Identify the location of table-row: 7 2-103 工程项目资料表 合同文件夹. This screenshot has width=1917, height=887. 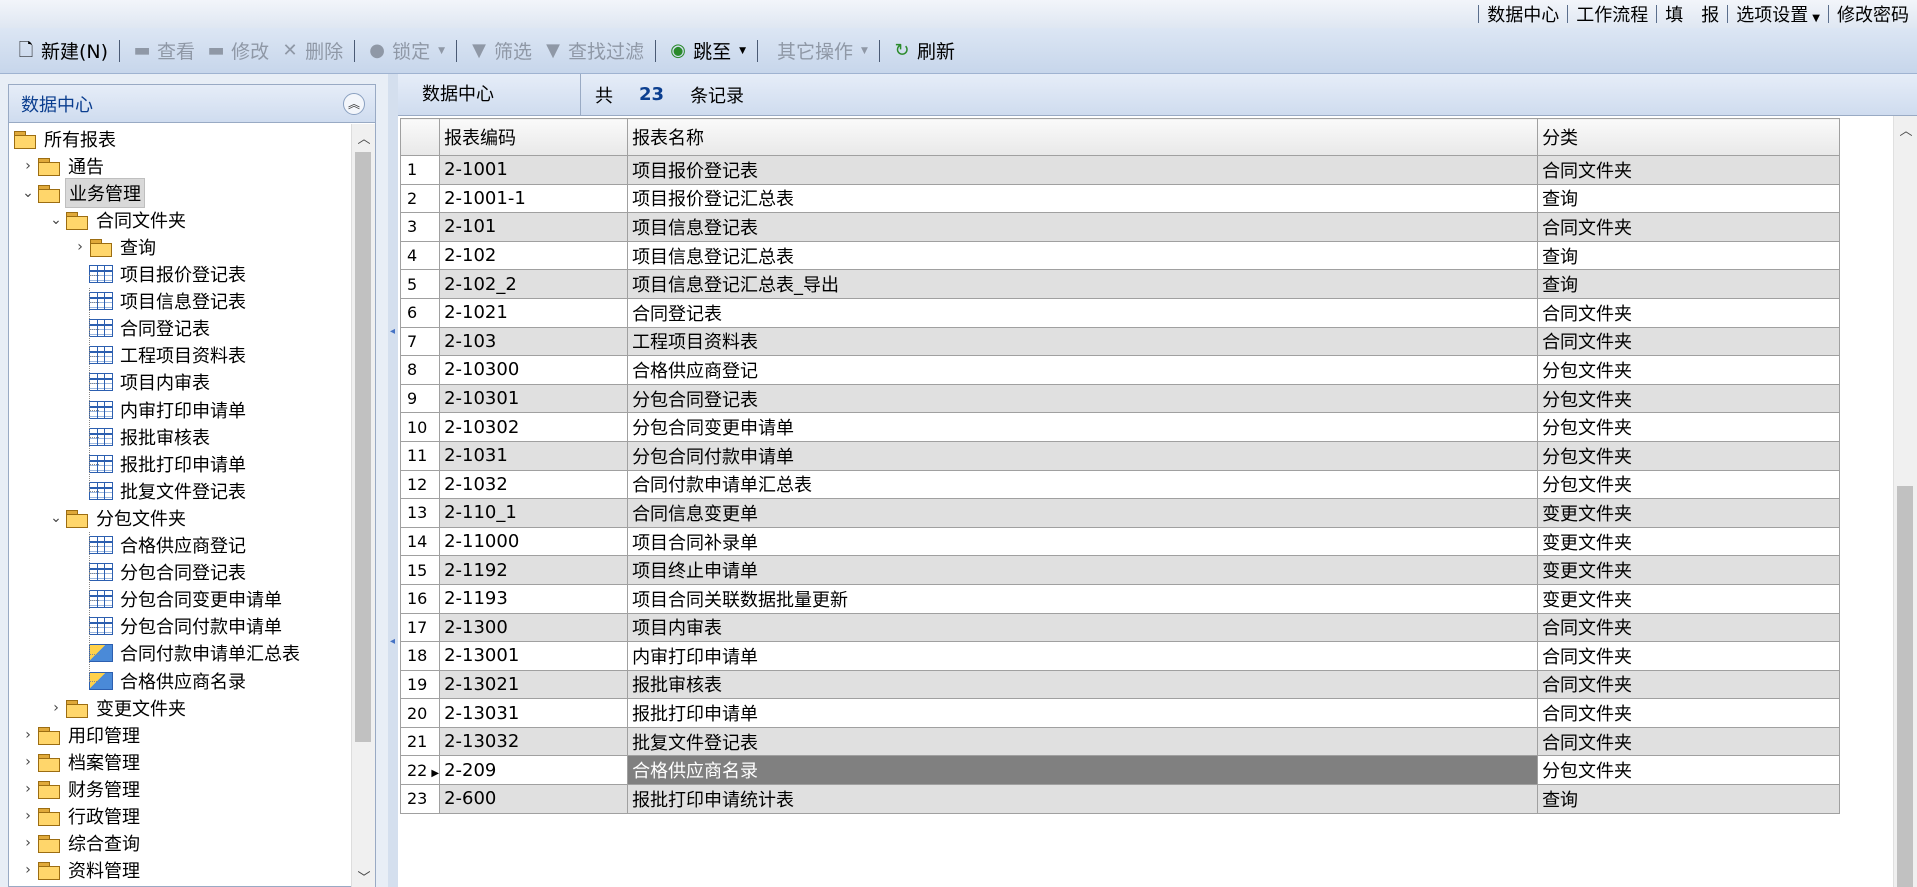
(1120, 341).